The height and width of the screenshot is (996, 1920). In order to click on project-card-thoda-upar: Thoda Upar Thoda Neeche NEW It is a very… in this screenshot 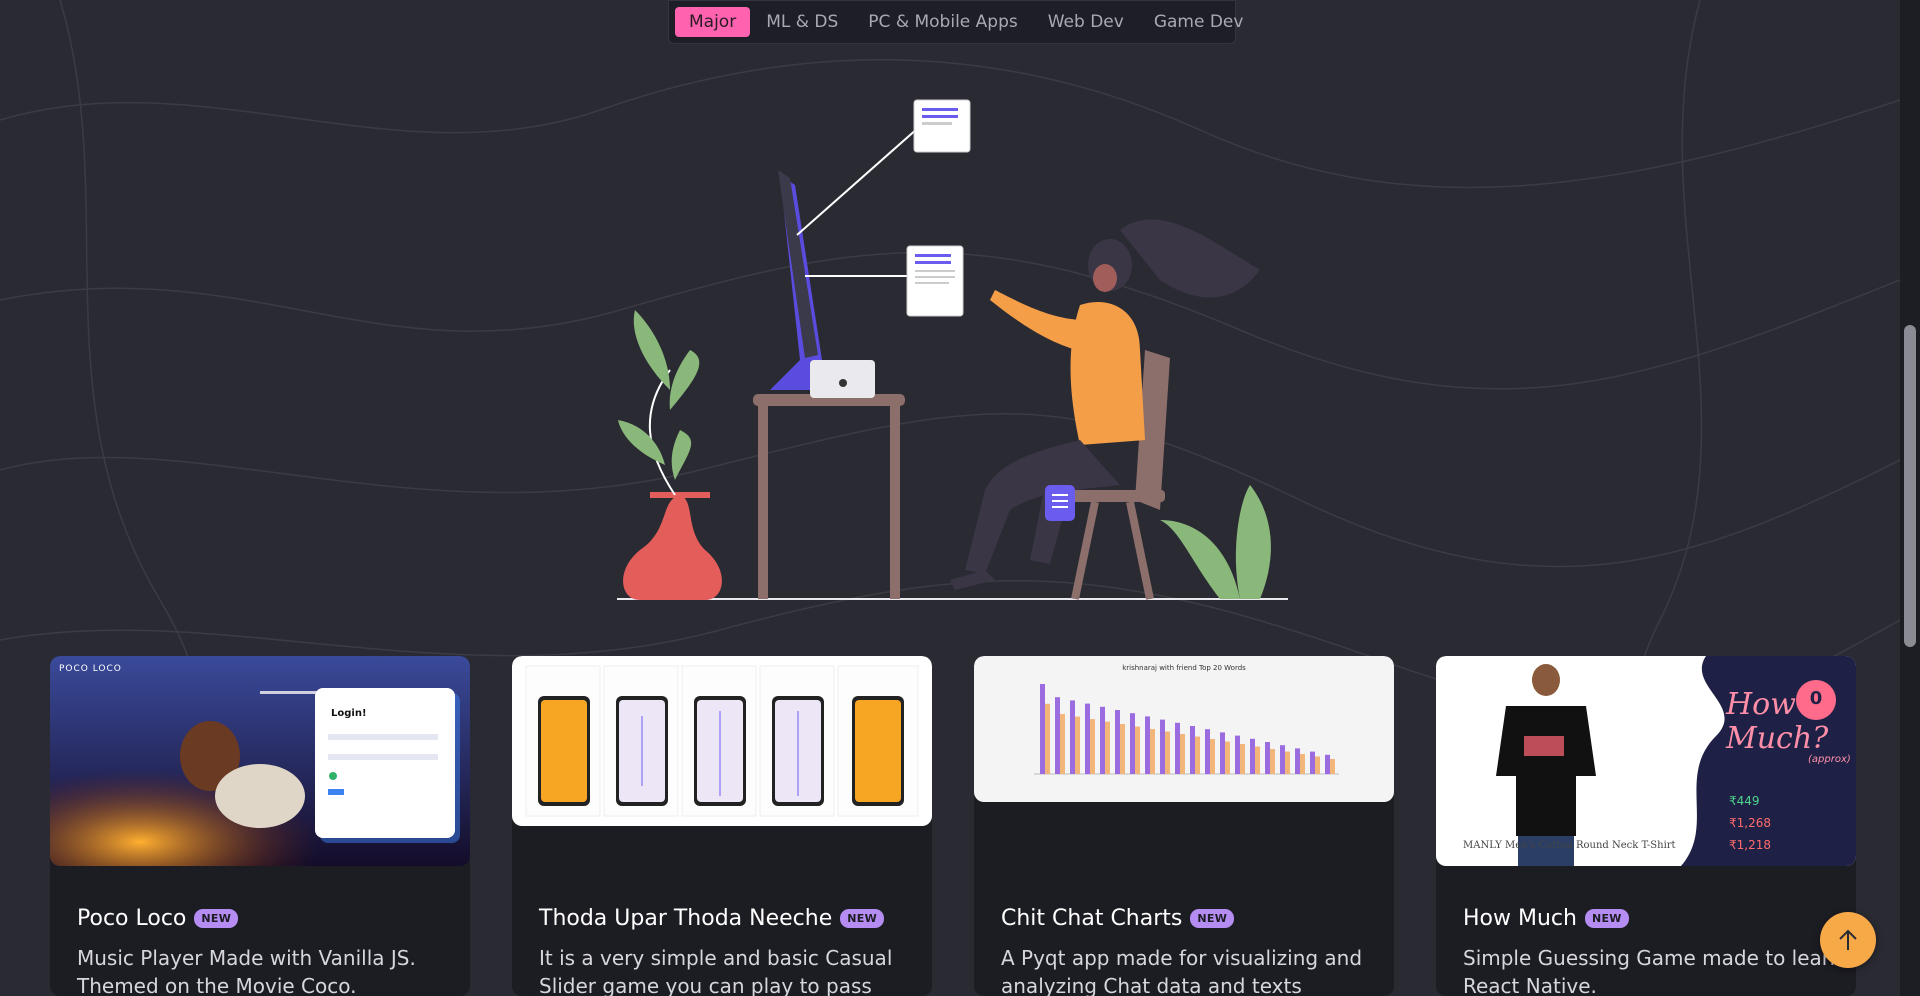, I will do `click(722, 826)`.